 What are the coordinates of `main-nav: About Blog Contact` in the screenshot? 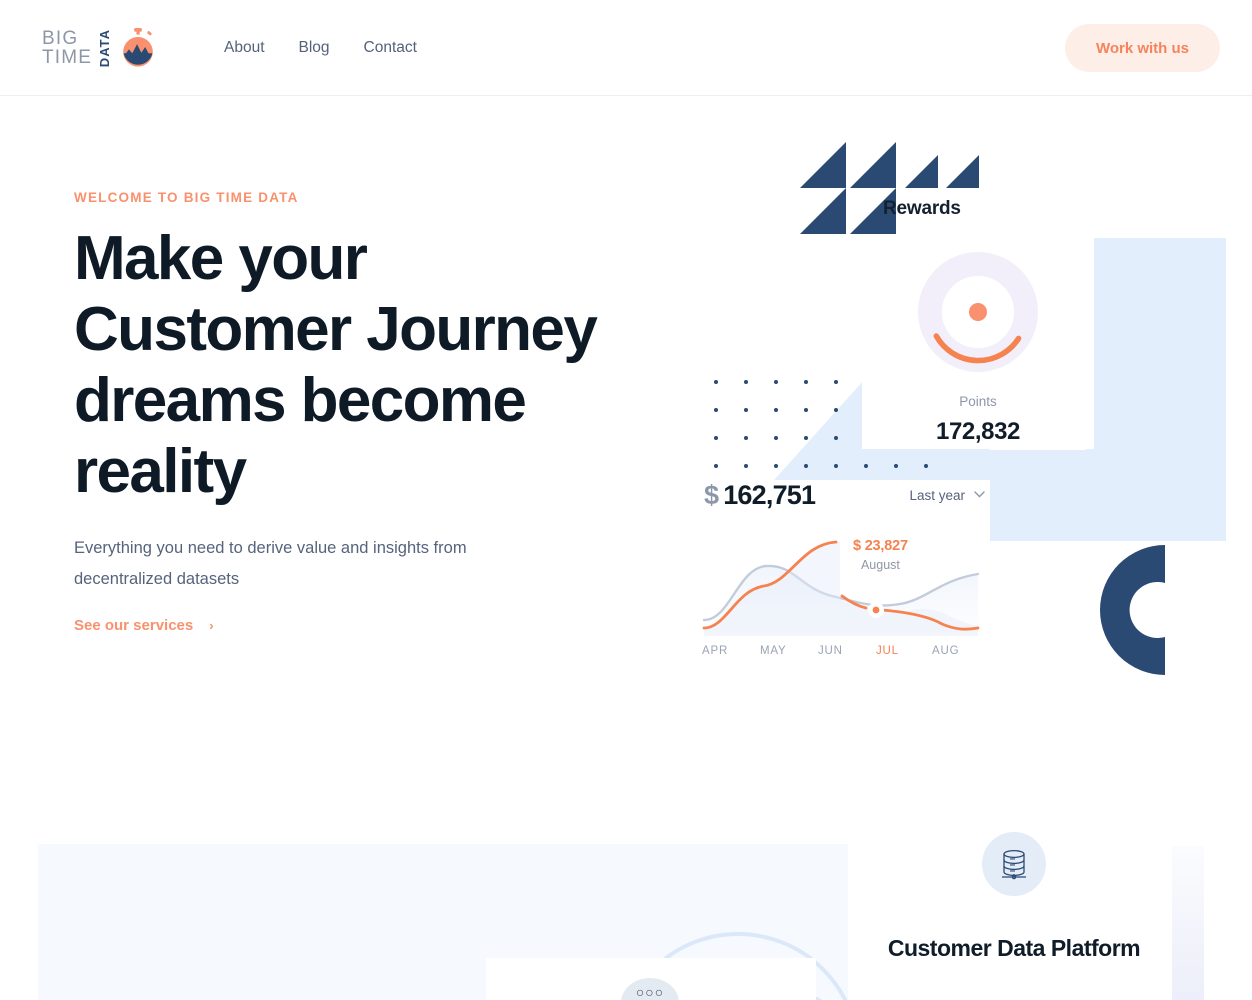 It's located at (320, 48).